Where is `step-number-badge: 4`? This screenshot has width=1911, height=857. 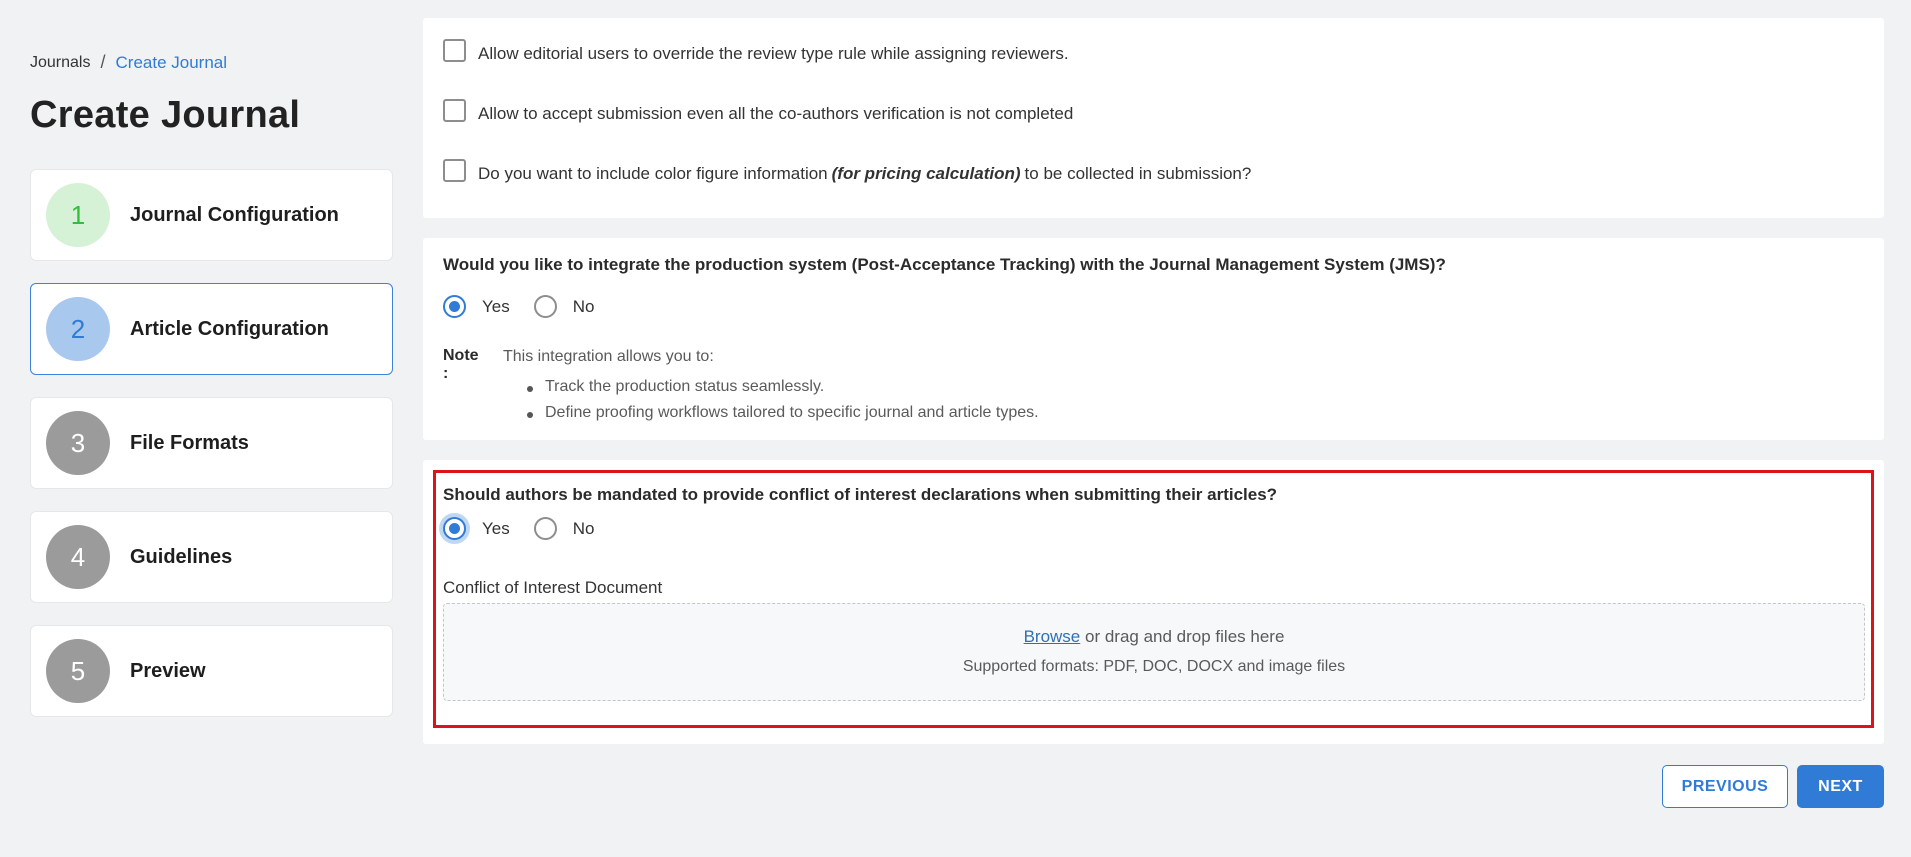 step-number-badge: 4 is located at coordinates (78, 557).